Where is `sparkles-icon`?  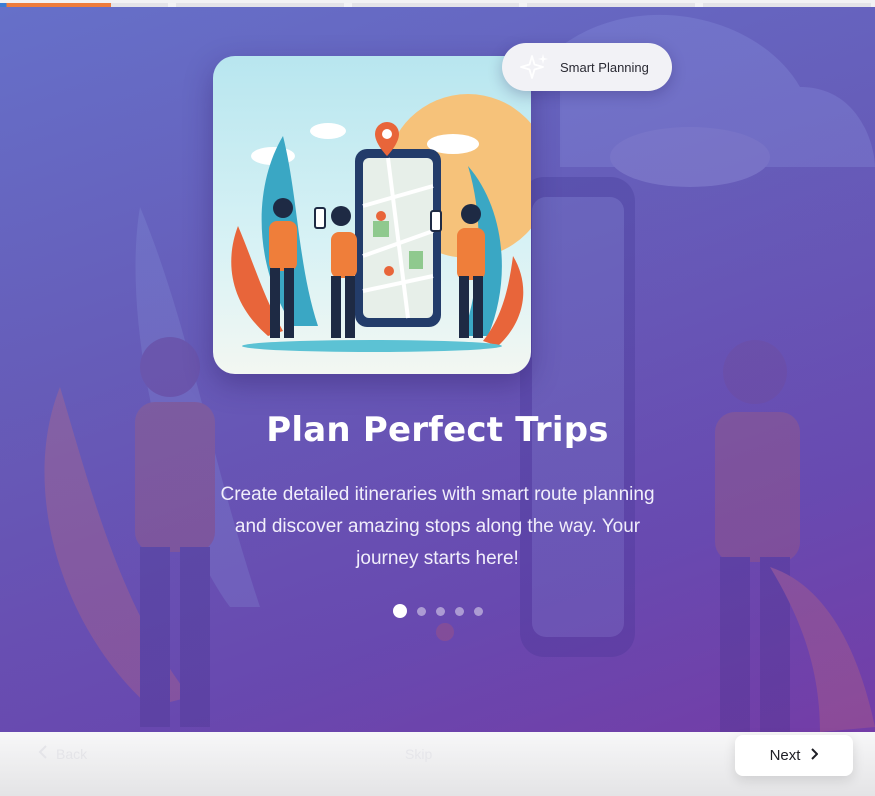
sparkles-icon is located at coordinates (535, 67).